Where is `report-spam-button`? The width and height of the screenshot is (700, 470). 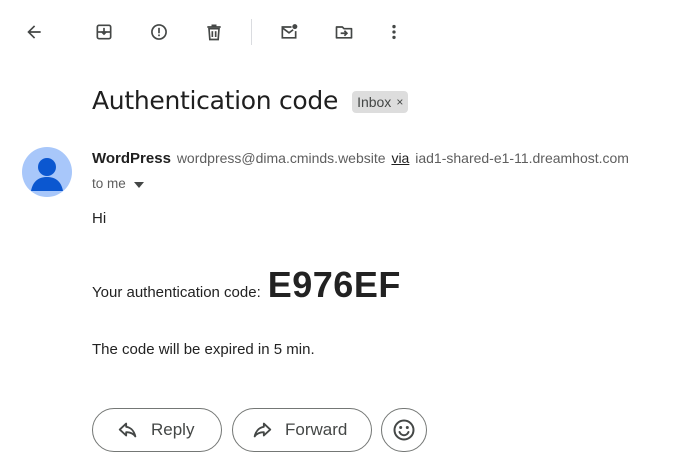 report-spam-button is located at coordinates (159, 32).